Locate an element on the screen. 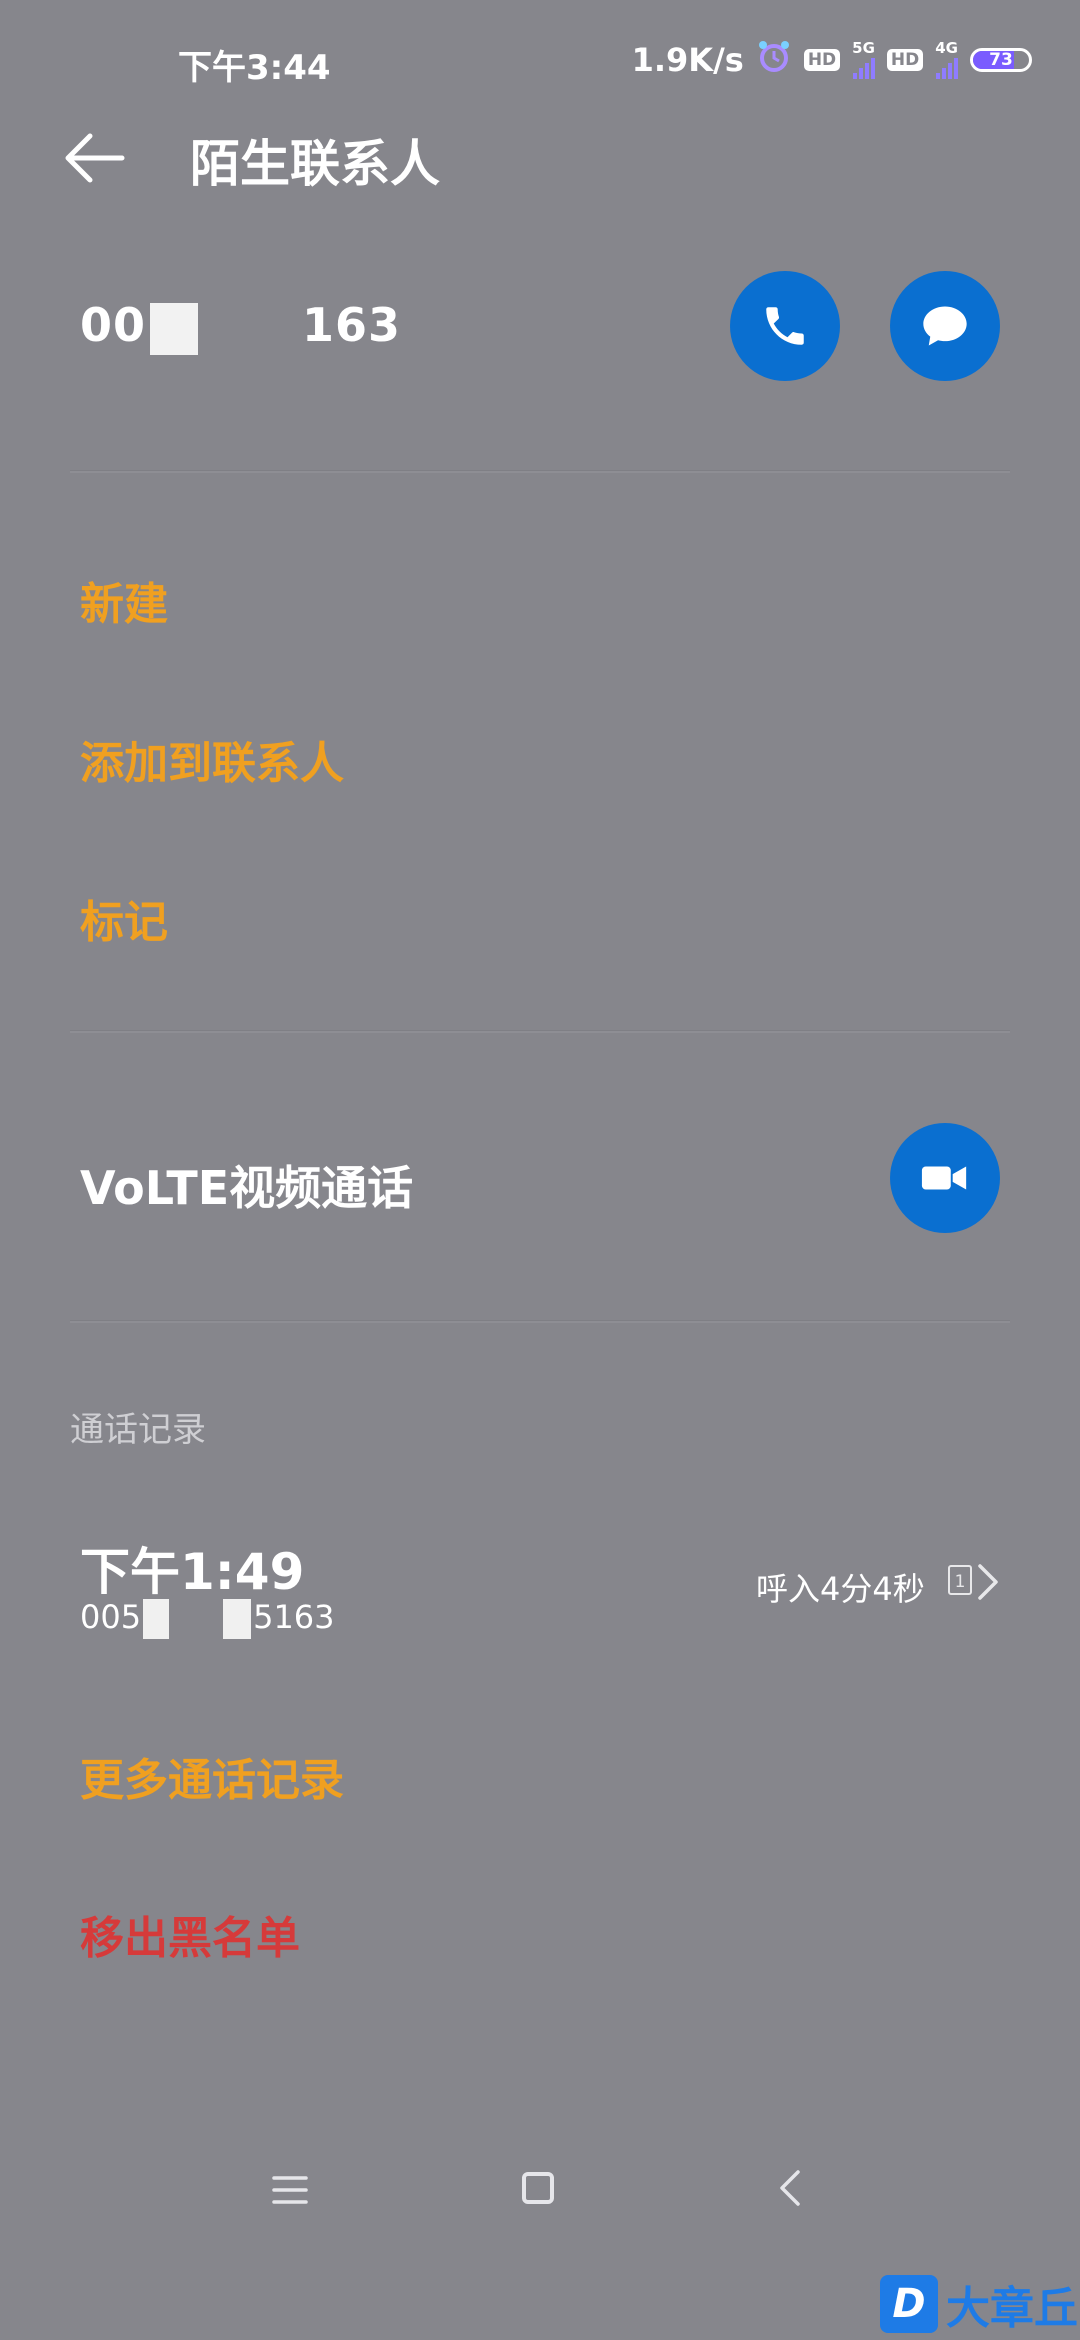 The width and height of the screenshot is (1080, 2340). phone-icon is located at coordinates (785, 326).